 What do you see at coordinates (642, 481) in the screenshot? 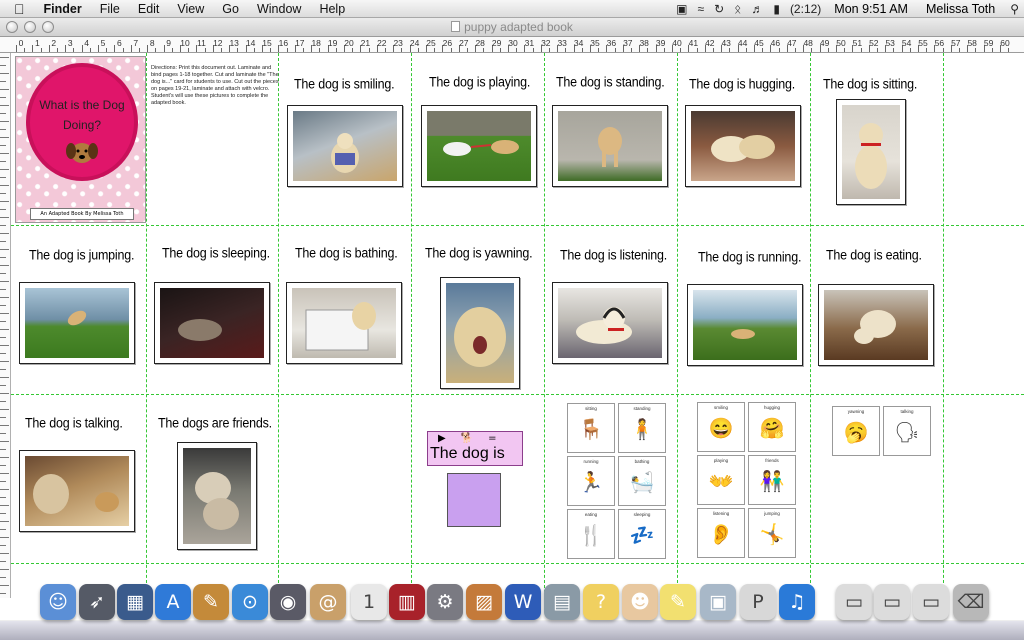
I see `symbol-bathing: bathing 🛀` at bounding box center [642, 481].